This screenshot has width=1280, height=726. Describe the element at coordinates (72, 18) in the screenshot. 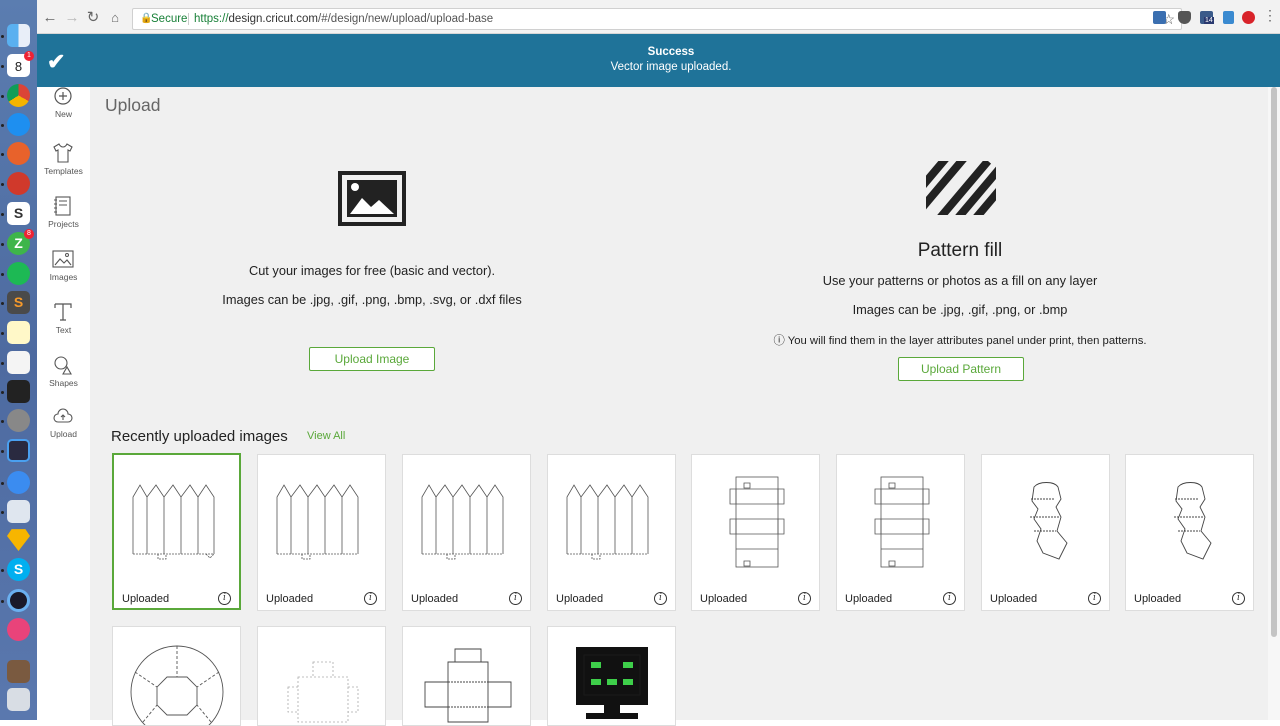

I see `forward-arrow-icon: →` at that location.